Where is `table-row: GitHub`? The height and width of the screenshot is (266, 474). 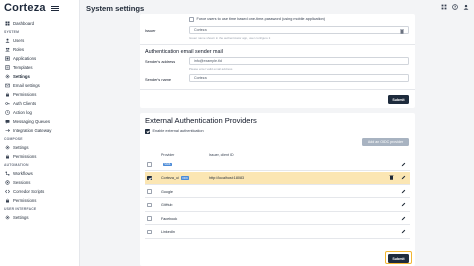 table-row: GitHub is located at coordinates (277, 205).